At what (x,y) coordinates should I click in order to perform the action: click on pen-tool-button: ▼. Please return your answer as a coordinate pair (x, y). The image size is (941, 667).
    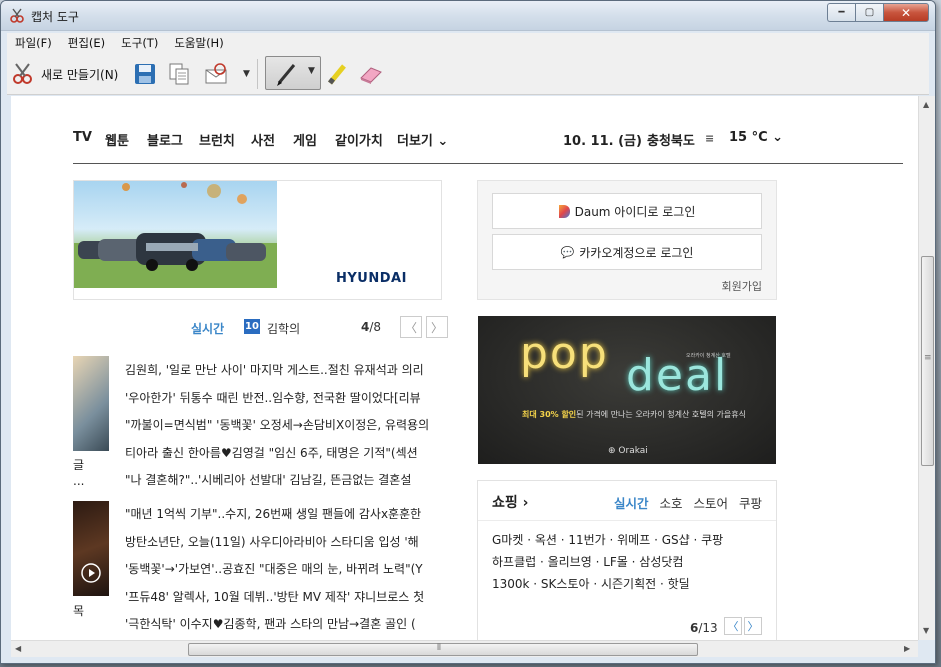
    Looking at the image, I should click on (293, 73).